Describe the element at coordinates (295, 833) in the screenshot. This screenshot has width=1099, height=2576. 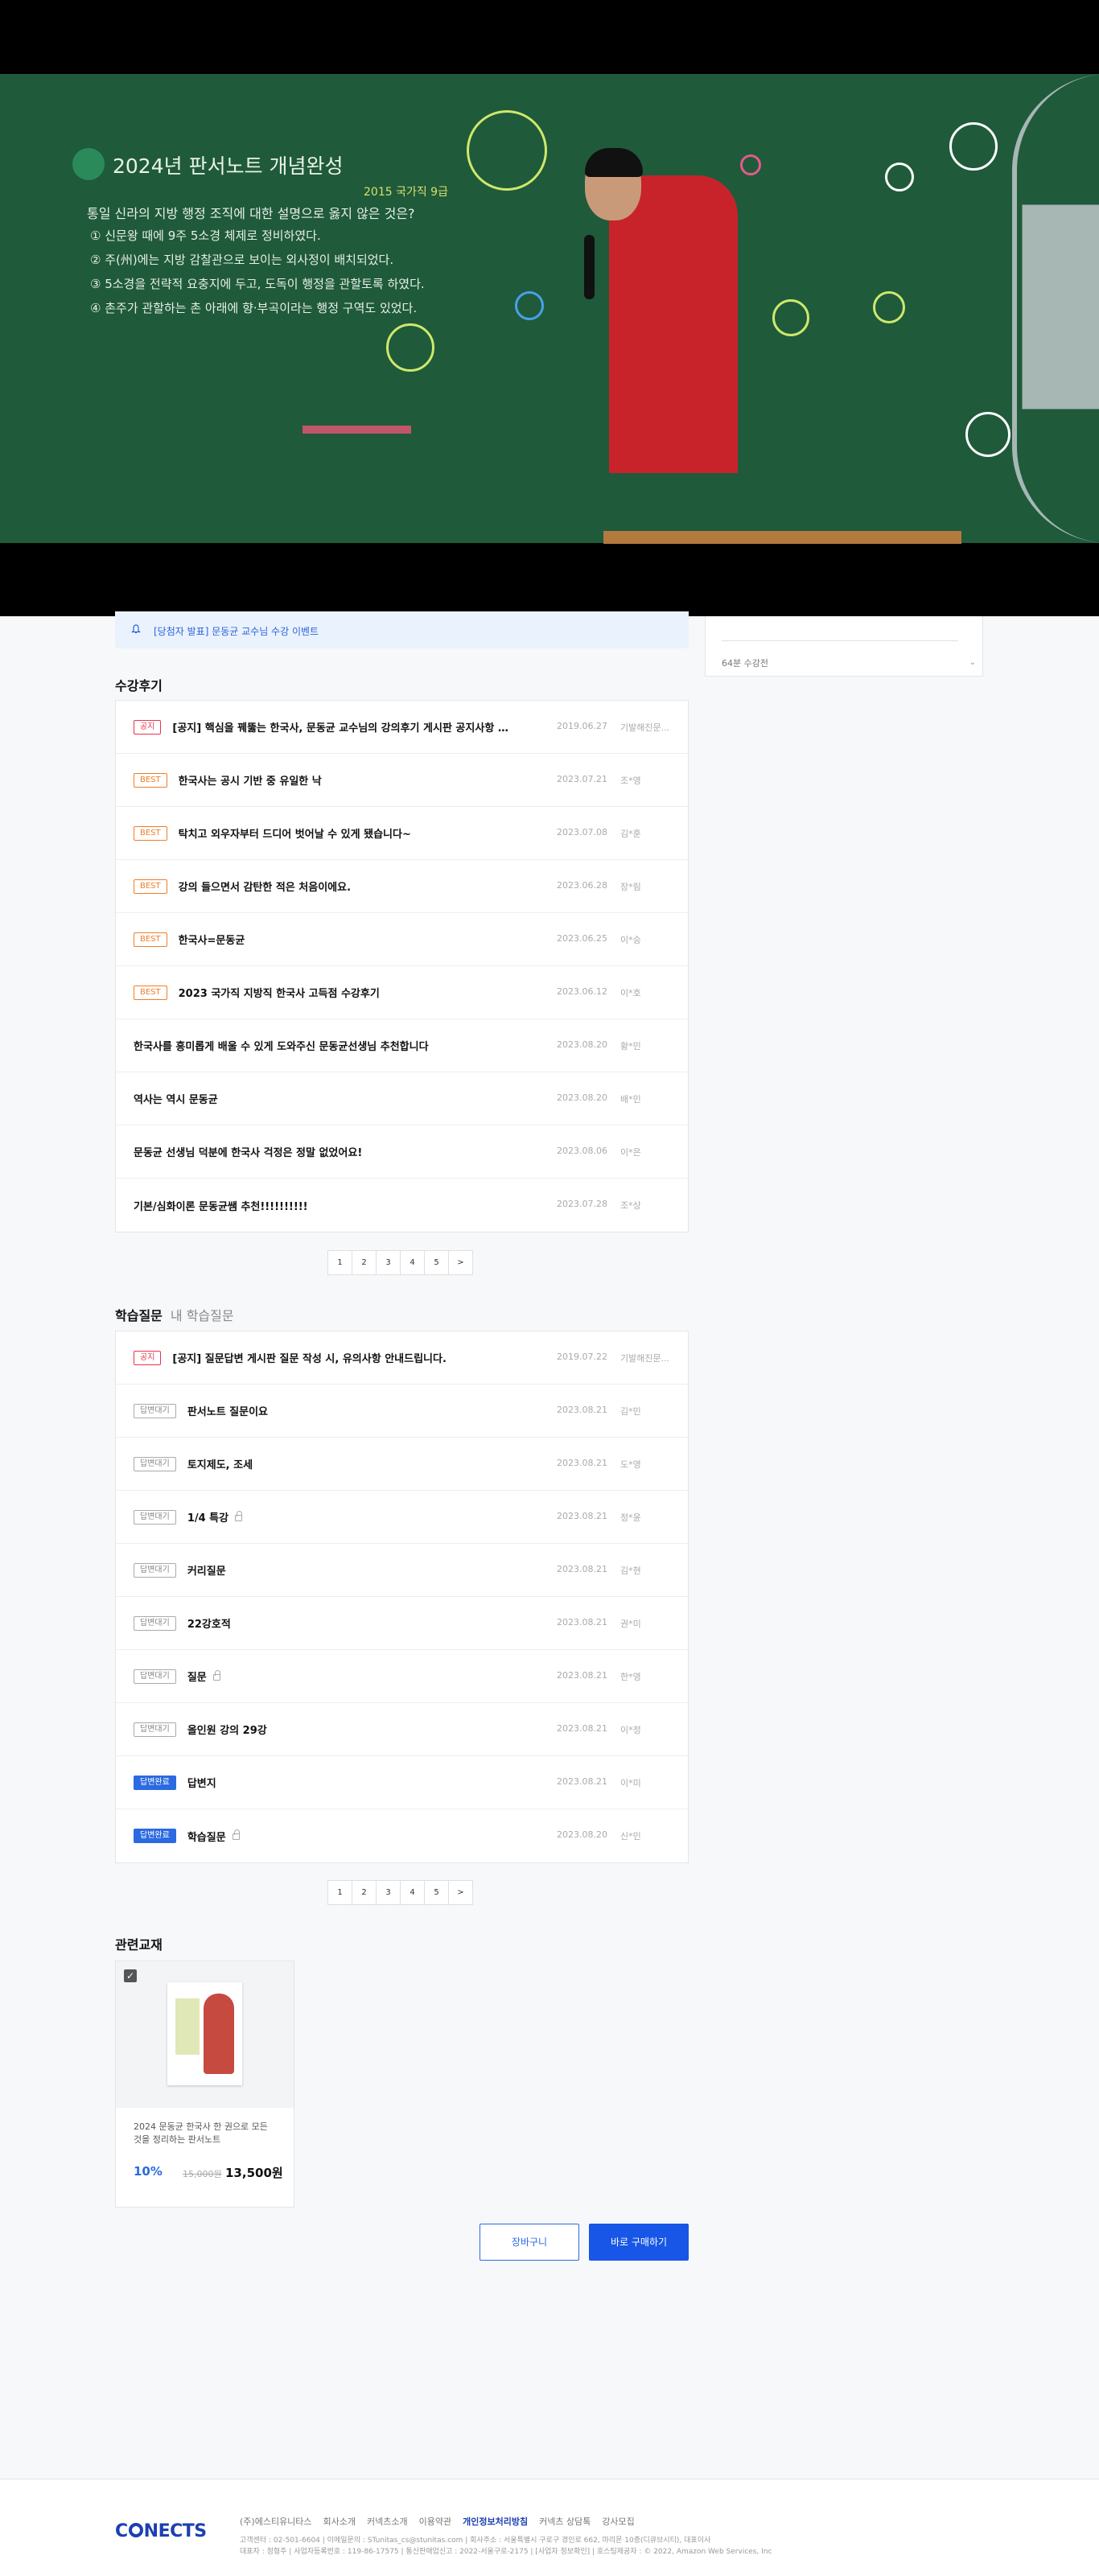
I see `post-title: 탁치고 외우자부터 드디어 벗어날 수 있게 됐습니다~` at that location.